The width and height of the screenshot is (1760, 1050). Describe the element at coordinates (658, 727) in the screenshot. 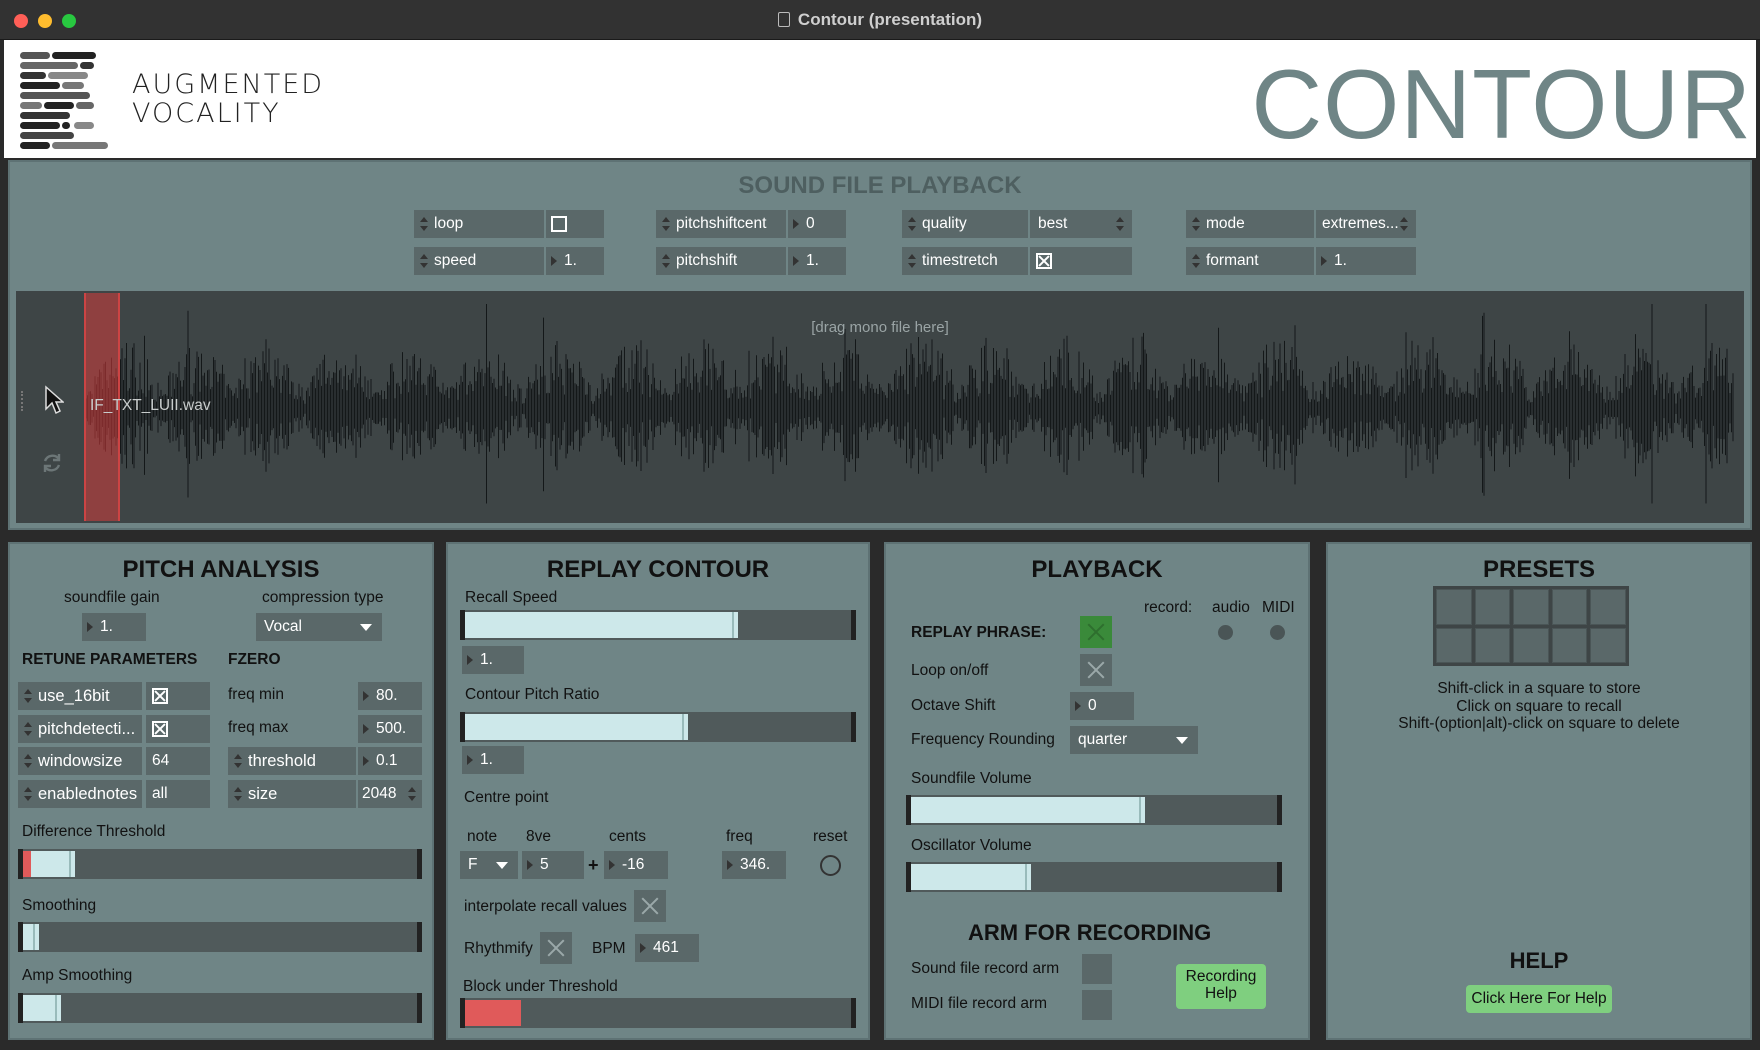

I see `contour-pitch-ratio-slider` at that location.